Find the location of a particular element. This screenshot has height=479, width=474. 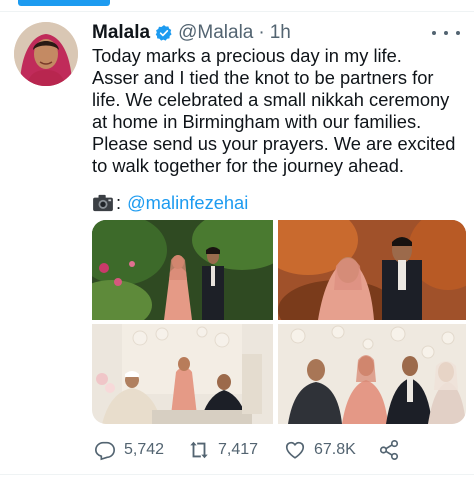

retweet-count: 7,417 is located at coordinates (238, 449).